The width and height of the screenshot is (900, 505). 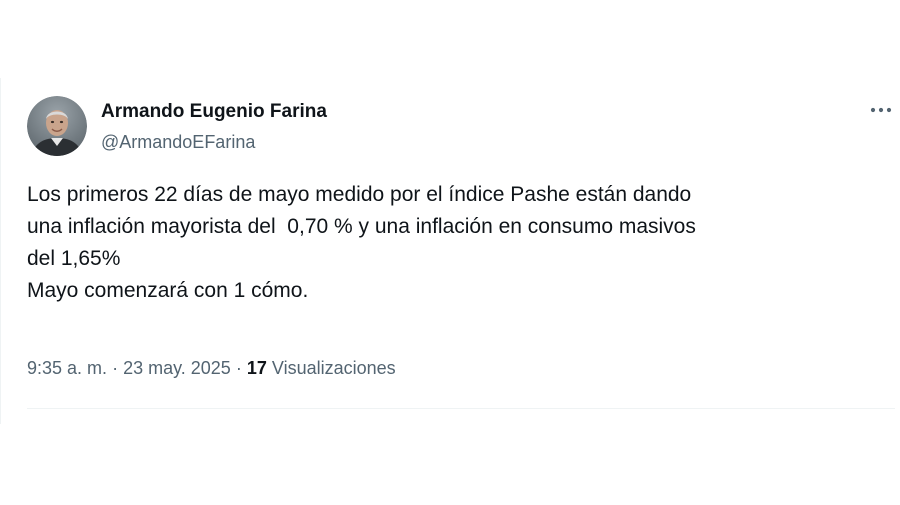 What do you see at coordinates (0, 251) in the screenshot?
I see `left-divider` at bounding box center [0, 251].